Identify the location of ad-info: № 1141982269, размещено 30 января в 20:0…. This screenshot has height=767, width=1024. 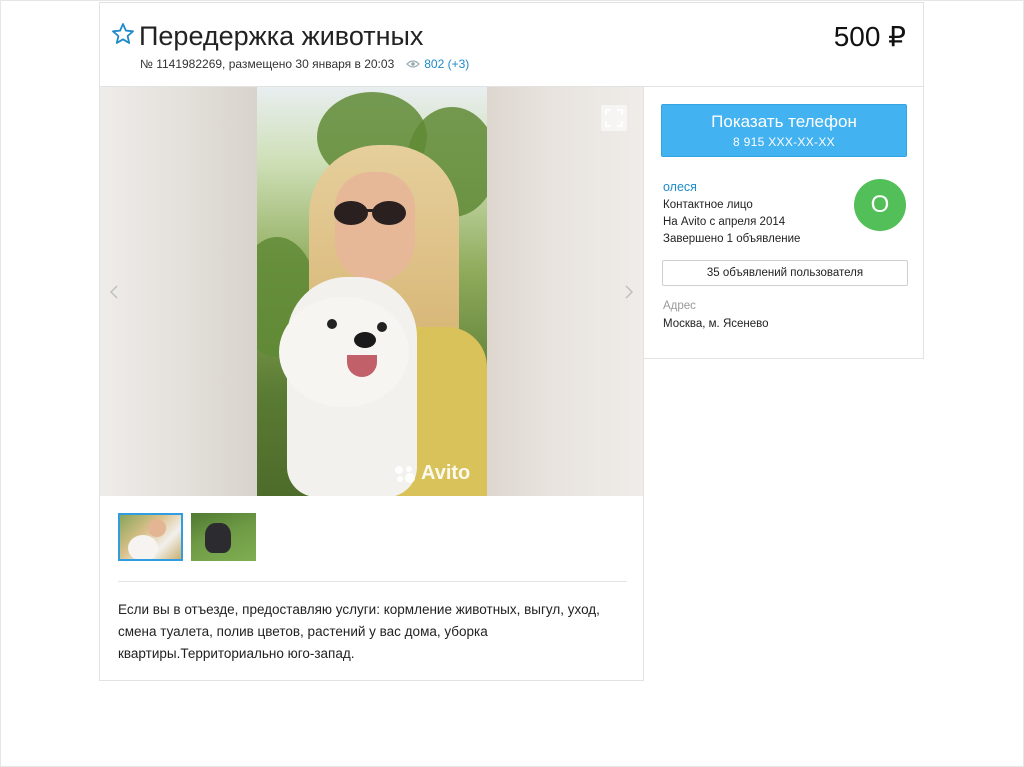
(267, 64).